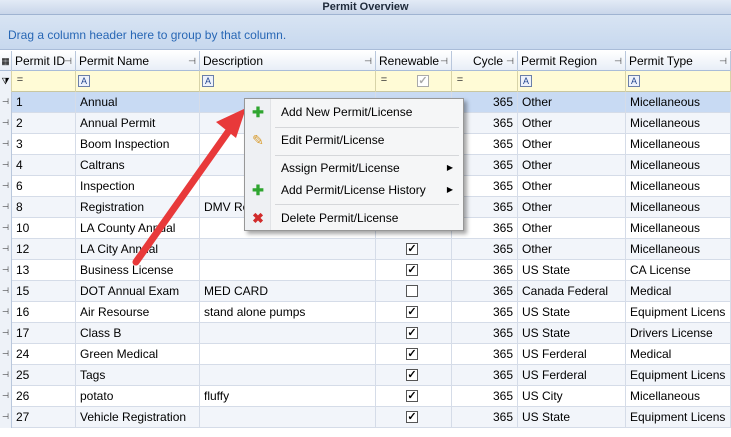 The image size is (731, 437). What do you see at coordinates (572, 396) in the screenshot?
I see `cell-region: US City` at bounding box center [572, 396].